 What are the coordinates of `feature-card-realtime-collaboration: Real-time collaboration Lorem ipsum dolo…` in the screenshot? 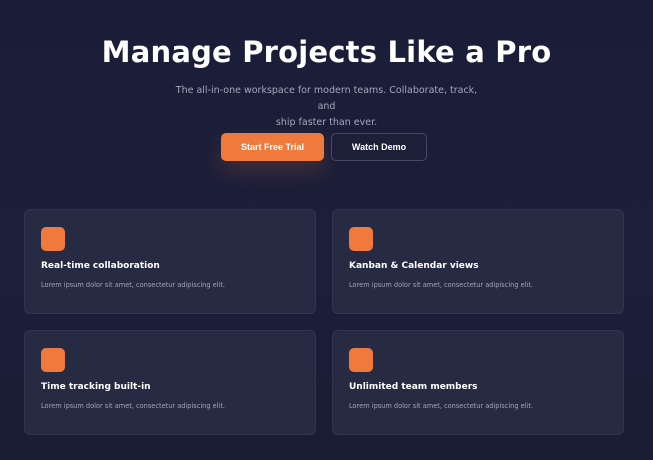 It's located at (170, 261).